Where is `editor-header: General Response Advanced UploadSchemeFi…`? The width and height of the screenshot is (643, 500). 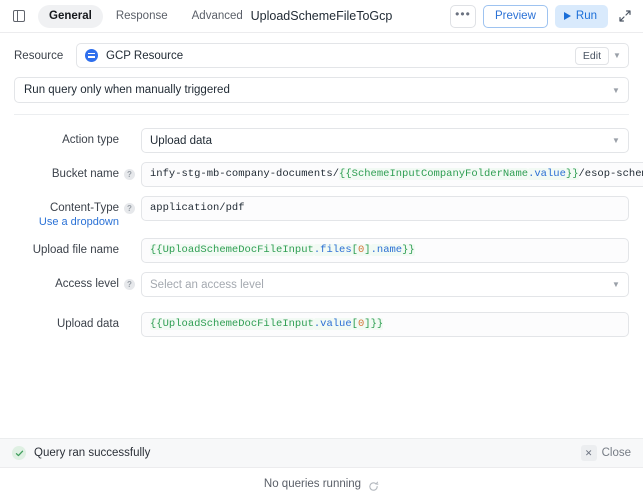
editor-header: General Response Advanced UploadSchemeFi… is located at coordinates (321, 16).